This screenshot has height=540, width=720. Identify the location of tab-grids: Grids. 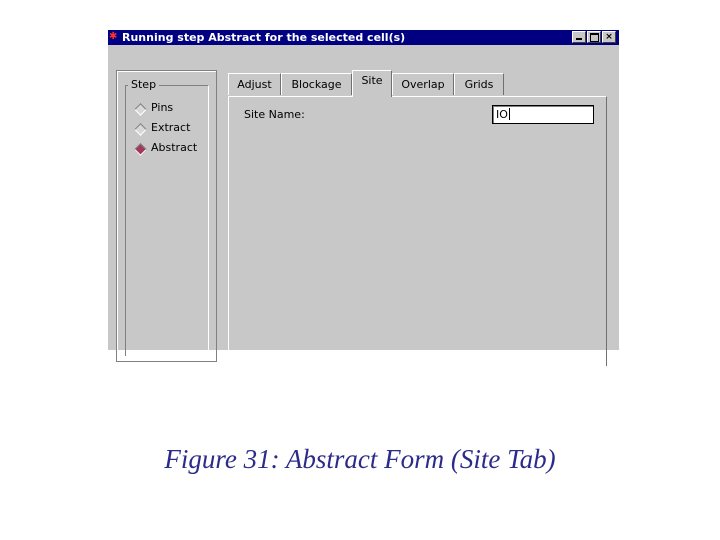
(479, 84).